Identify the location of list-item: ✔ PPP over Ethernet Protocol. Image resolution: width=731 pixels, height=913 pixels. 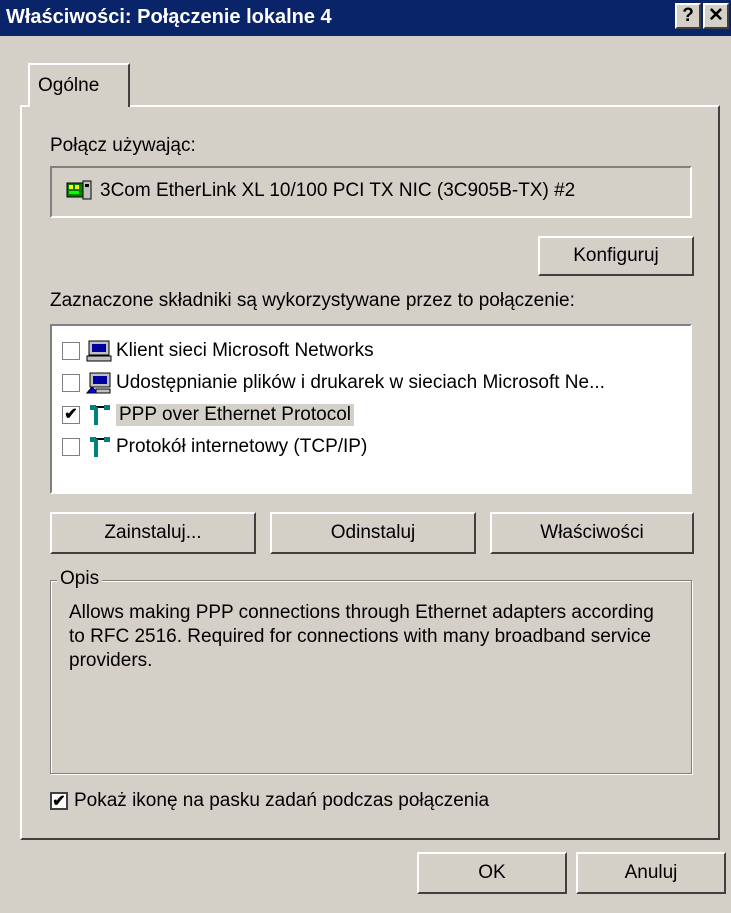
(208, 415).